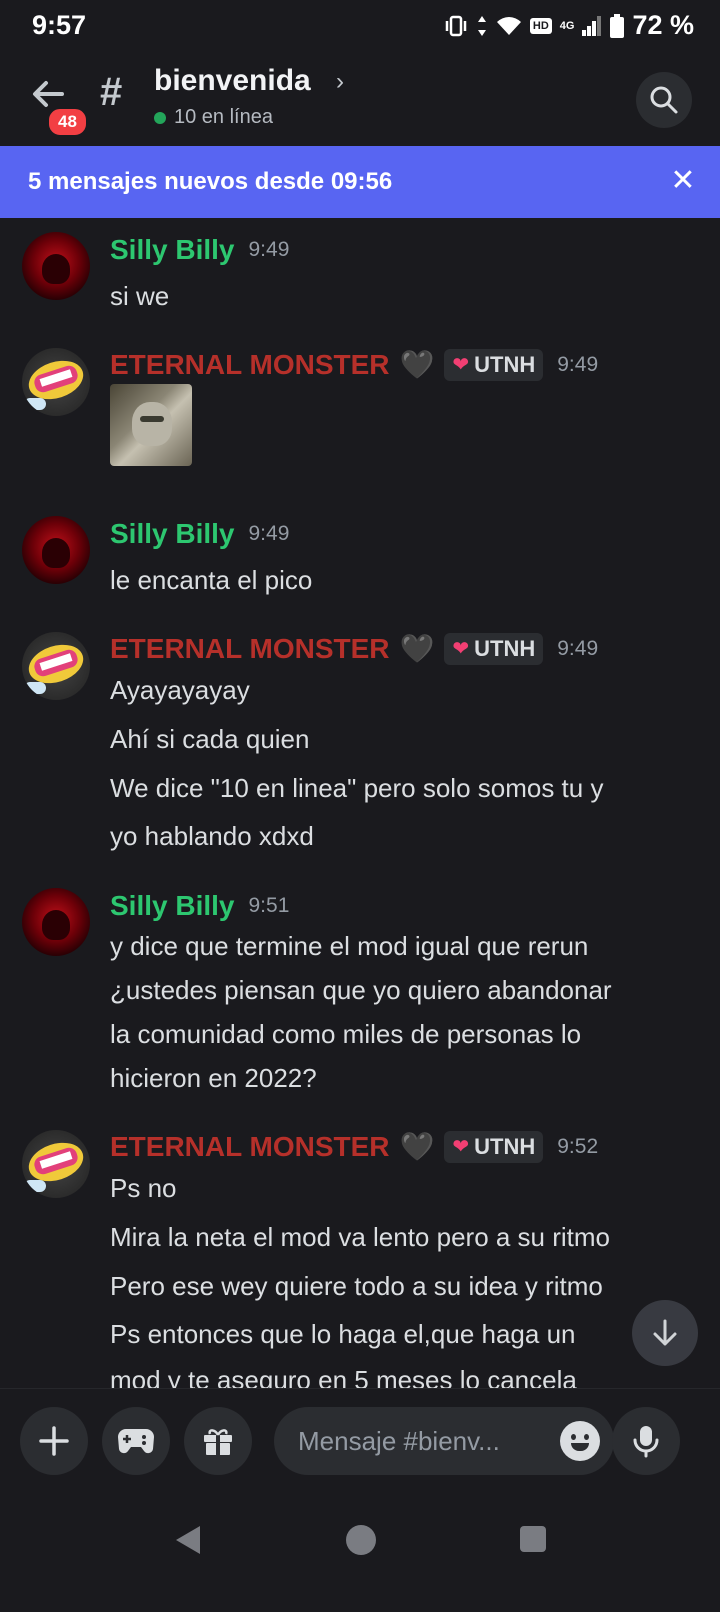 The width and height of the screenshot is (720, 1612). Describe the element at coordinates (456, 25) in the screenshot. I see `vibrate-icon` at that location.